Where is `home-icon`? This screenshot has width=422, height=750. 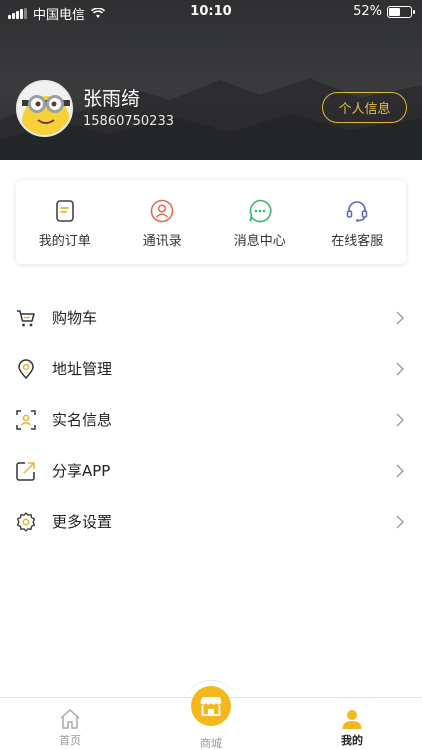
home-icon is located at coordinates (70, 719).